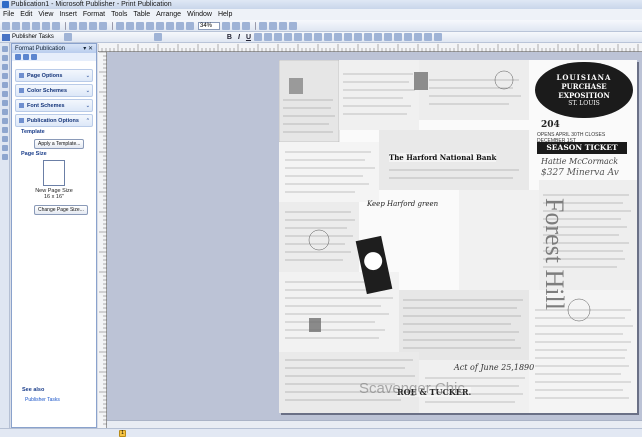 This screenshot has width=642, height=437. What do you see at coordinates (378, 37) in the screenshot?
I see `line-color-icon` at bounding box center [378, 37].